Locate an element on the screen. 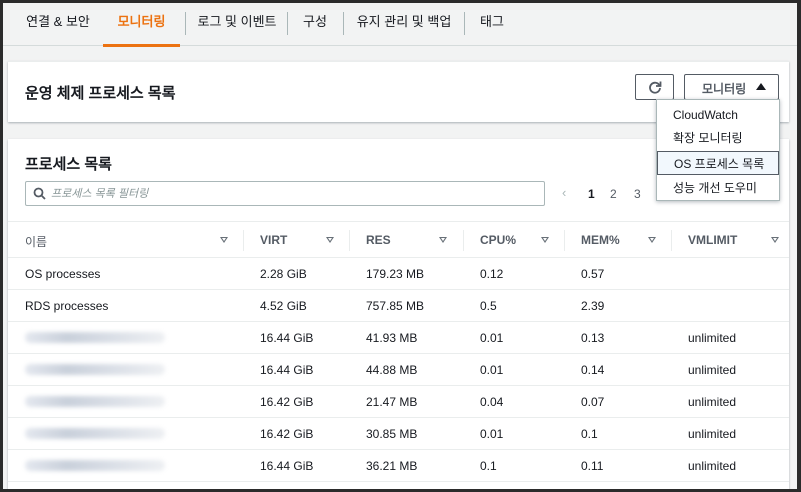  col-header-mem: MEM% is located at coordinates (600, 240).